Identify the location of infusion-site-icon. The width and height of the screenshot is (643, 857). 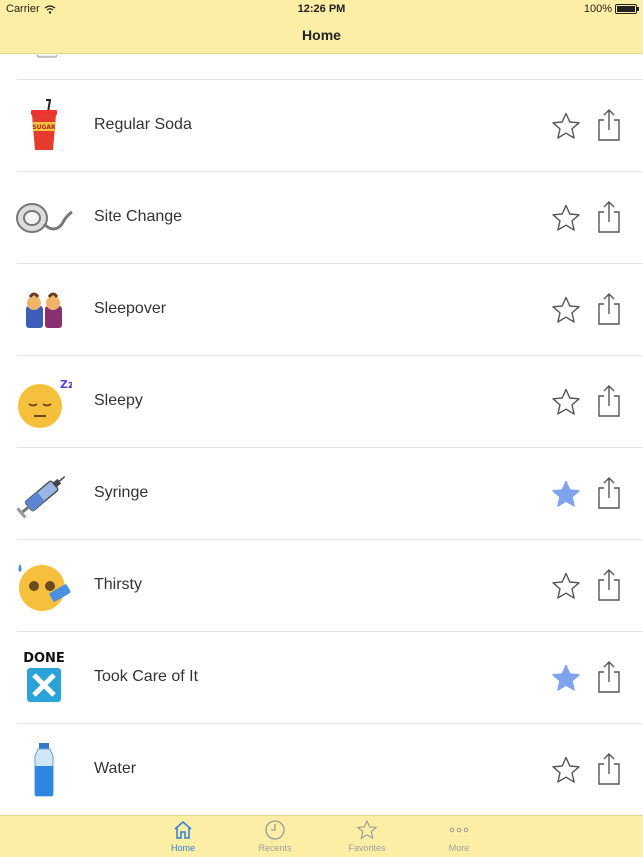
(44, 218).